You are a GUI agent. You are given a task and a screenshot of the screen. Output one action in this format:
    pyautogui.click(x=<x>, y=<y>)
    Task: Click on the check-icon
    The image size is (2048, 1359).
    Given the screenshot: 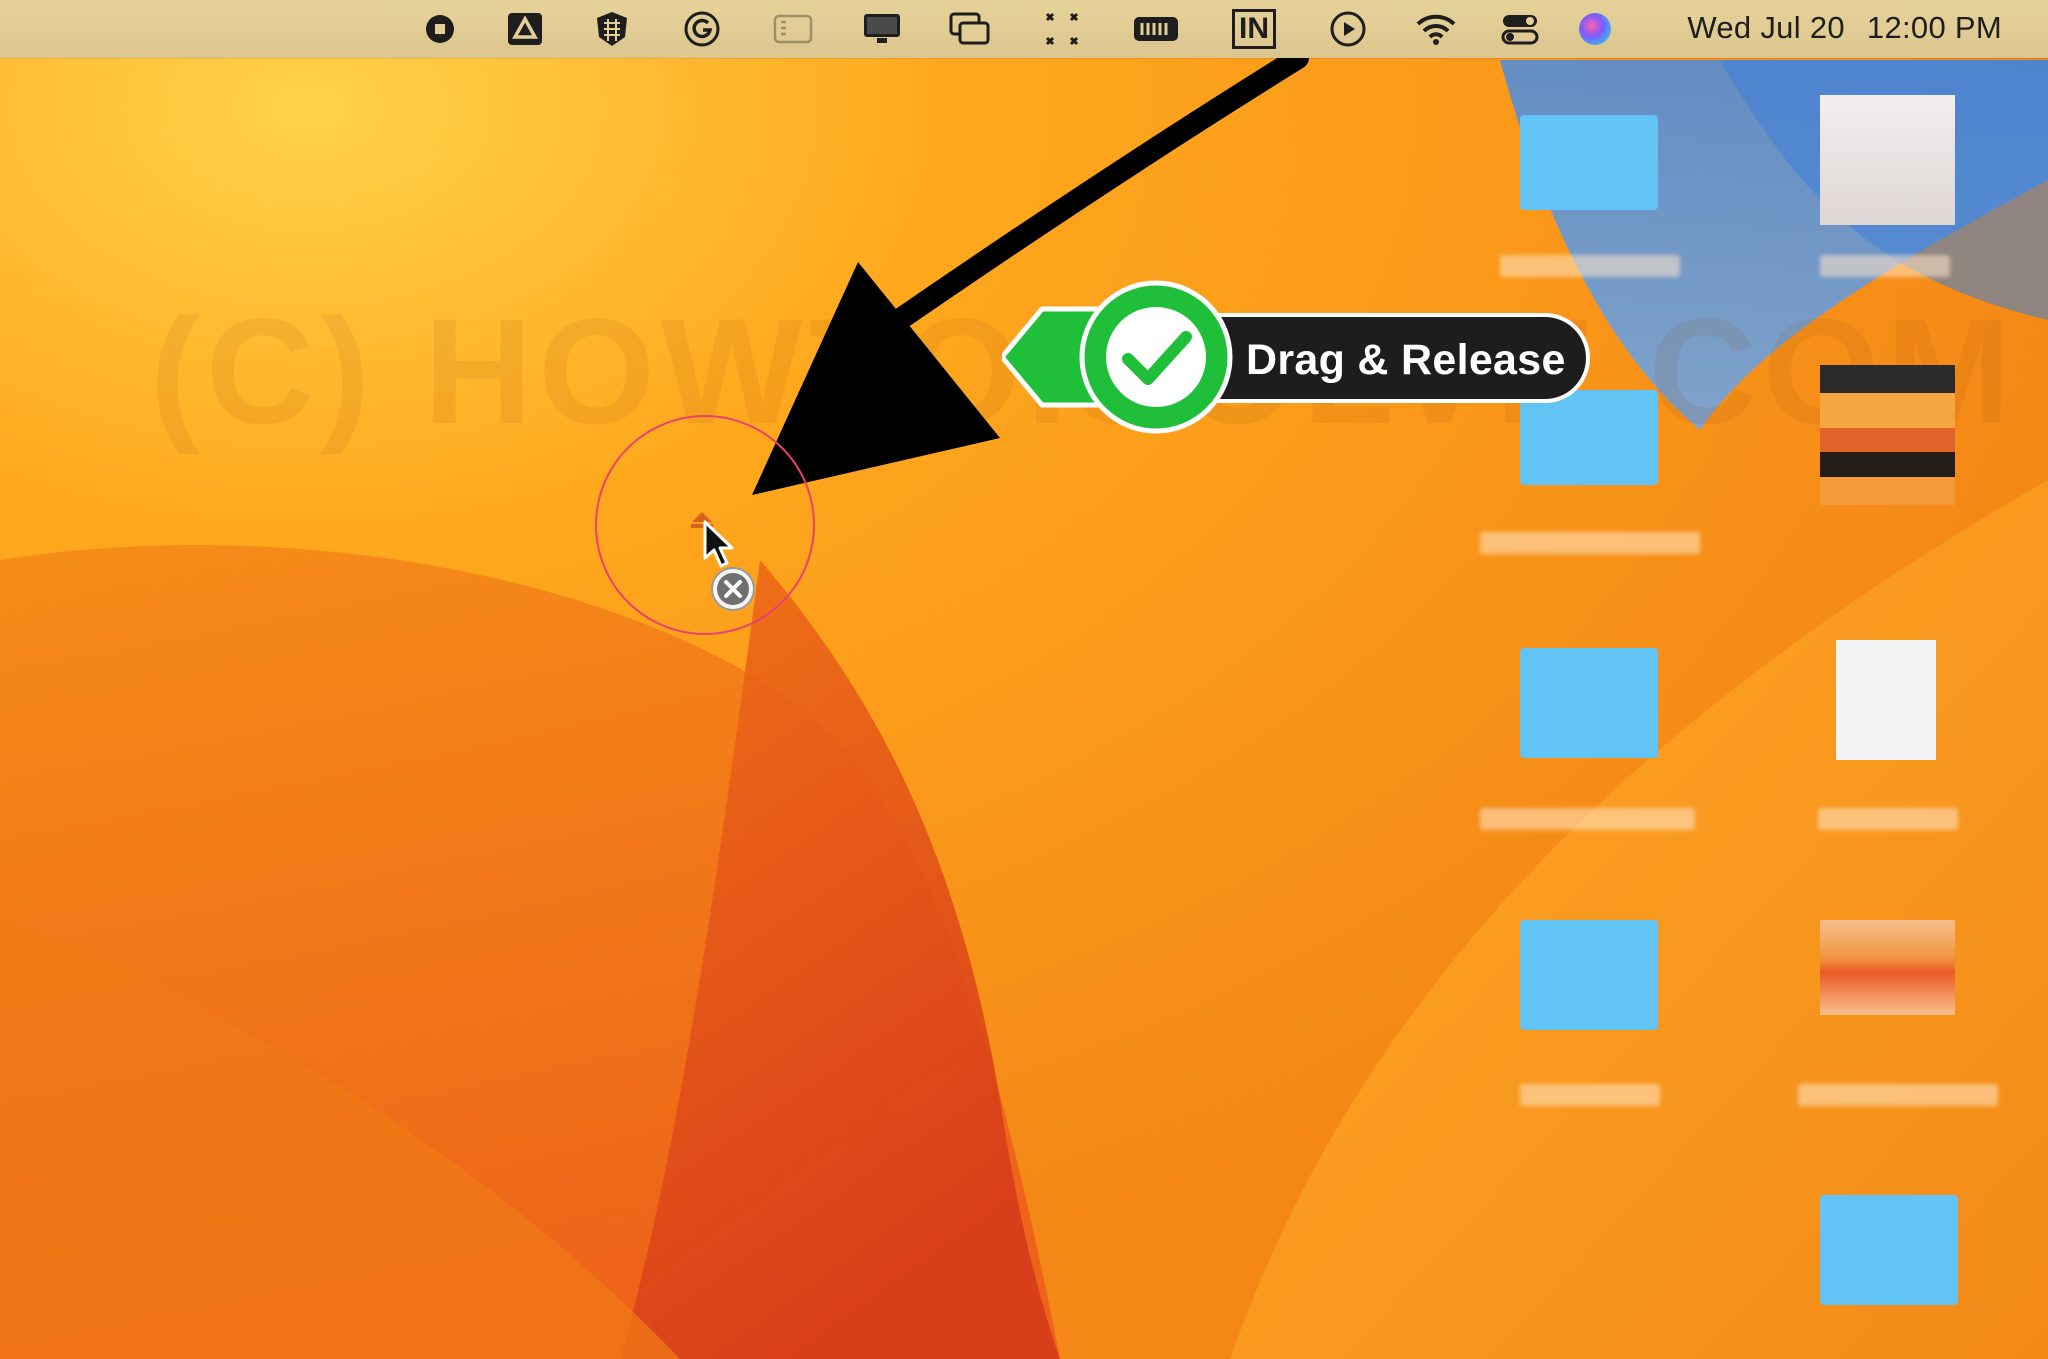 What is the action you would take?
    pyautogui.click(x=1156, y=357)
    